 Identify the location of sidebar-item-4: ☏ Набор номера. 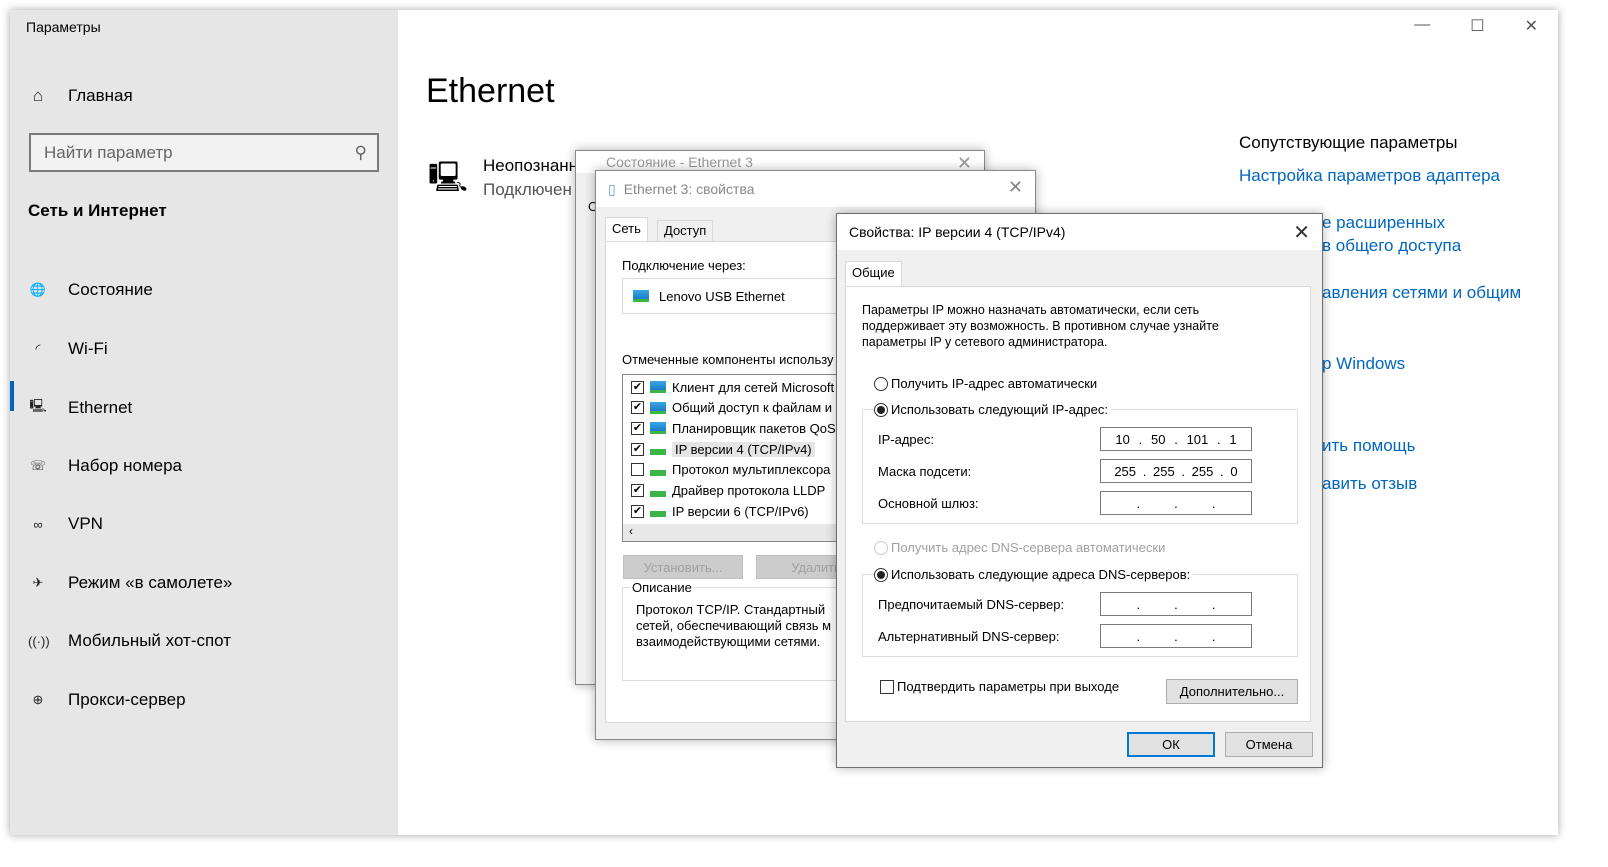
(105, 466).